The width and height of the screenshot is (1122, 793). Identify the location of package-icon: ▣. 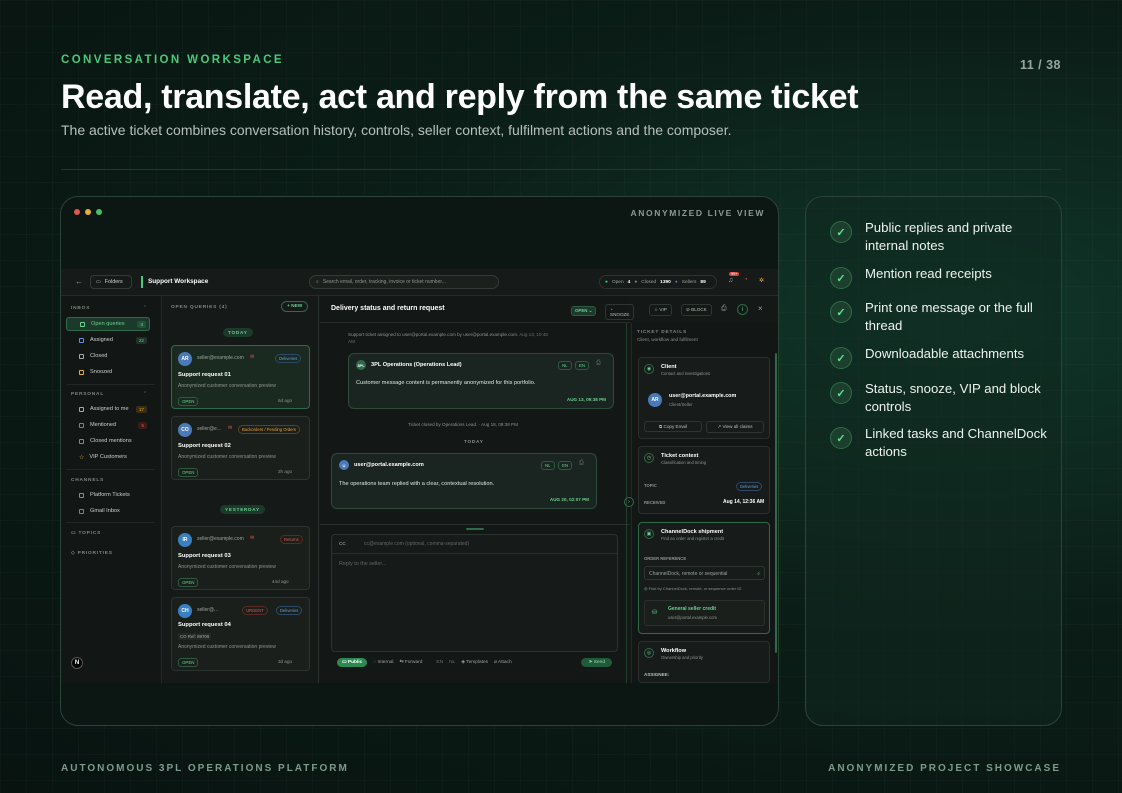
(649, 534).